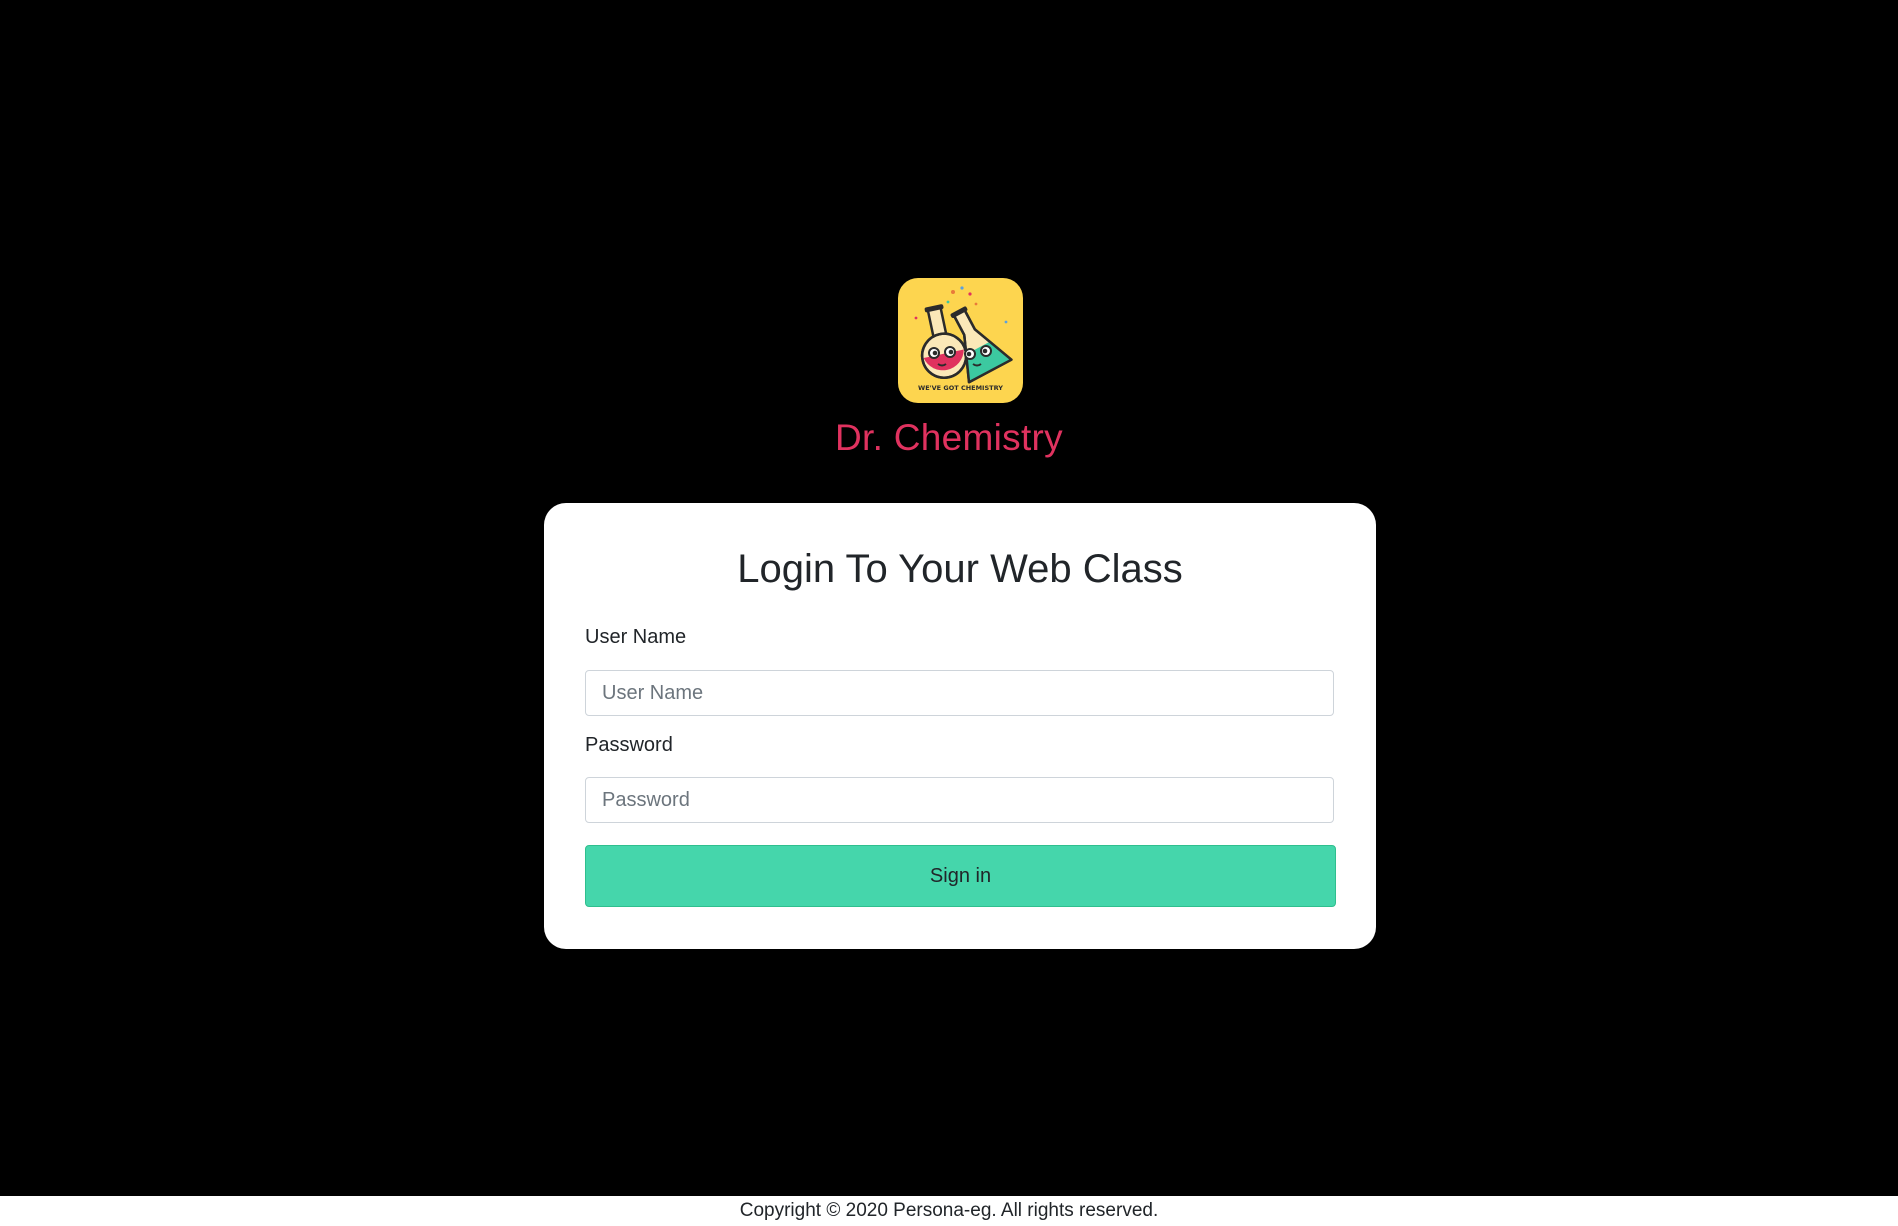 This screenshot has height=1226, width=1898. I want to click on logo-caption: WE'VE GOT CHEMISTRY, so click(960, 388).